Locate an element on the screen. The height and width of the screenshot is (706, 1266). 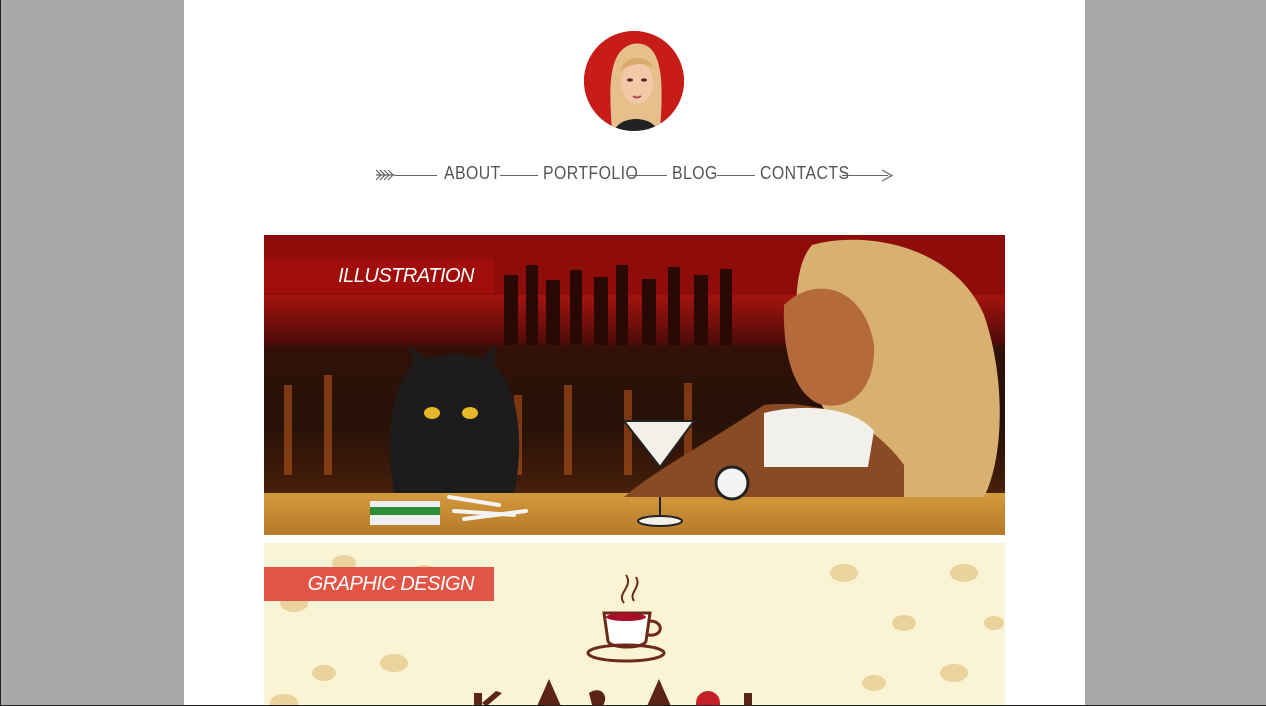
avatar is located at coordinates (634, 81).